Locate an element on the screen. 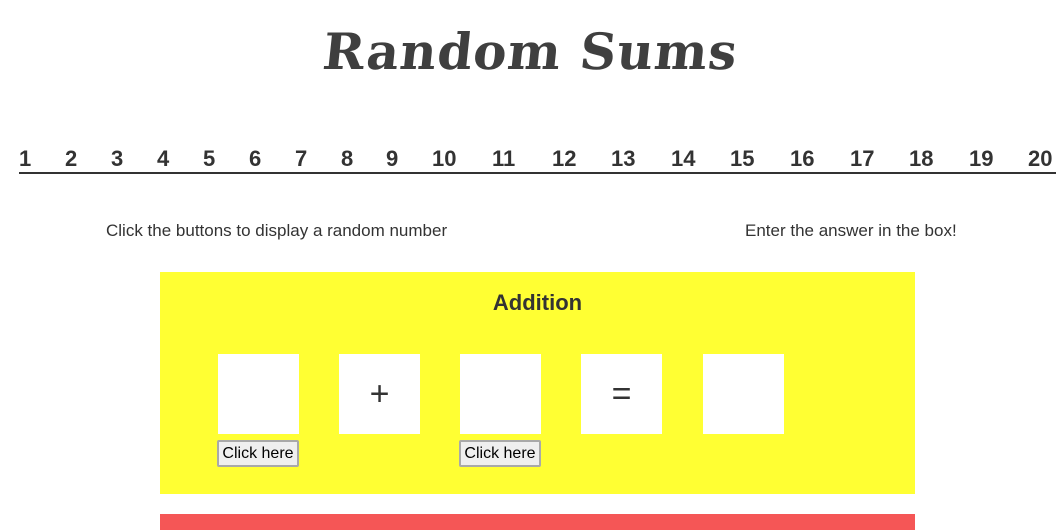  nav-item-17: 17 is located at coordinates (862, 159).